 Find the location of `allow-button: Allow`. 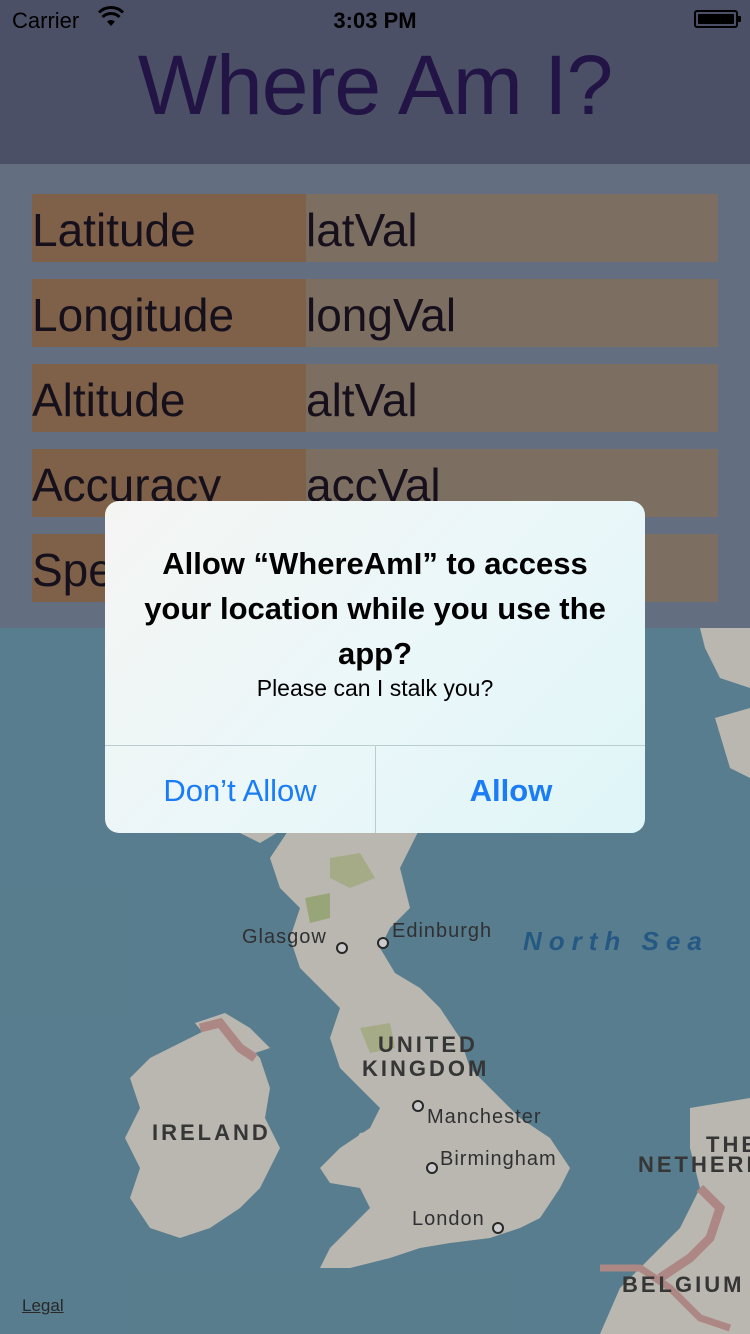

allow-button: Allow is located at coordinates (510, 789).